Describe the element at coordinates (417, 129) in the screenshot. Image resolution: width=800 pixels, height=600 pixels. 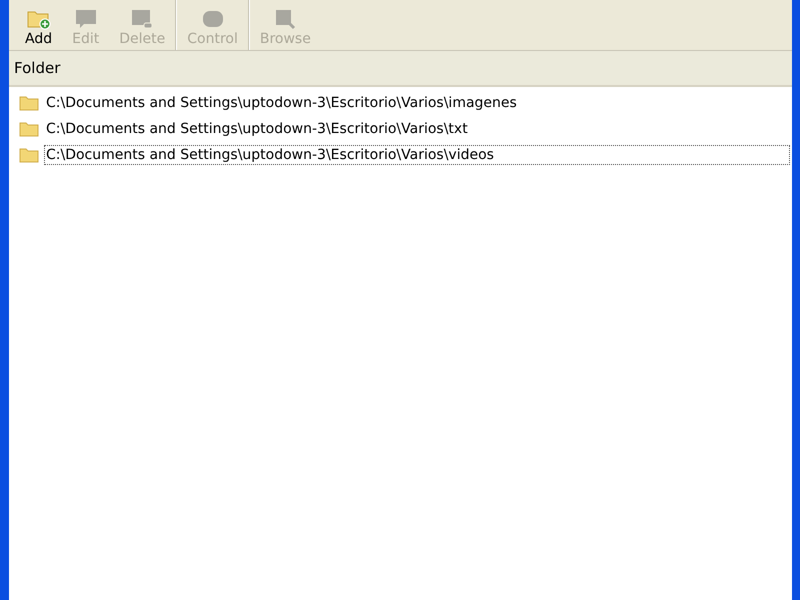
I see `folder-path: C:\Documents and Settings\uptodown-3\Escritorio\Varios\txt` at that location.